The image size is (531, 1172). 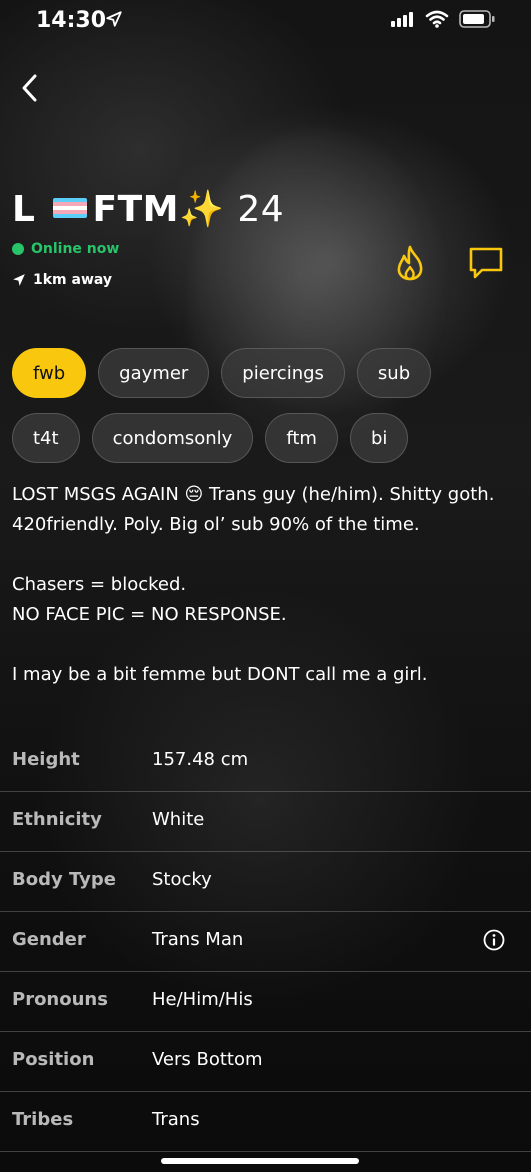 What do you see at coordinates (172, 438) in the screenshot?
I see `tag-condomsonly: condomsonly` at bounding box center [172, 438].